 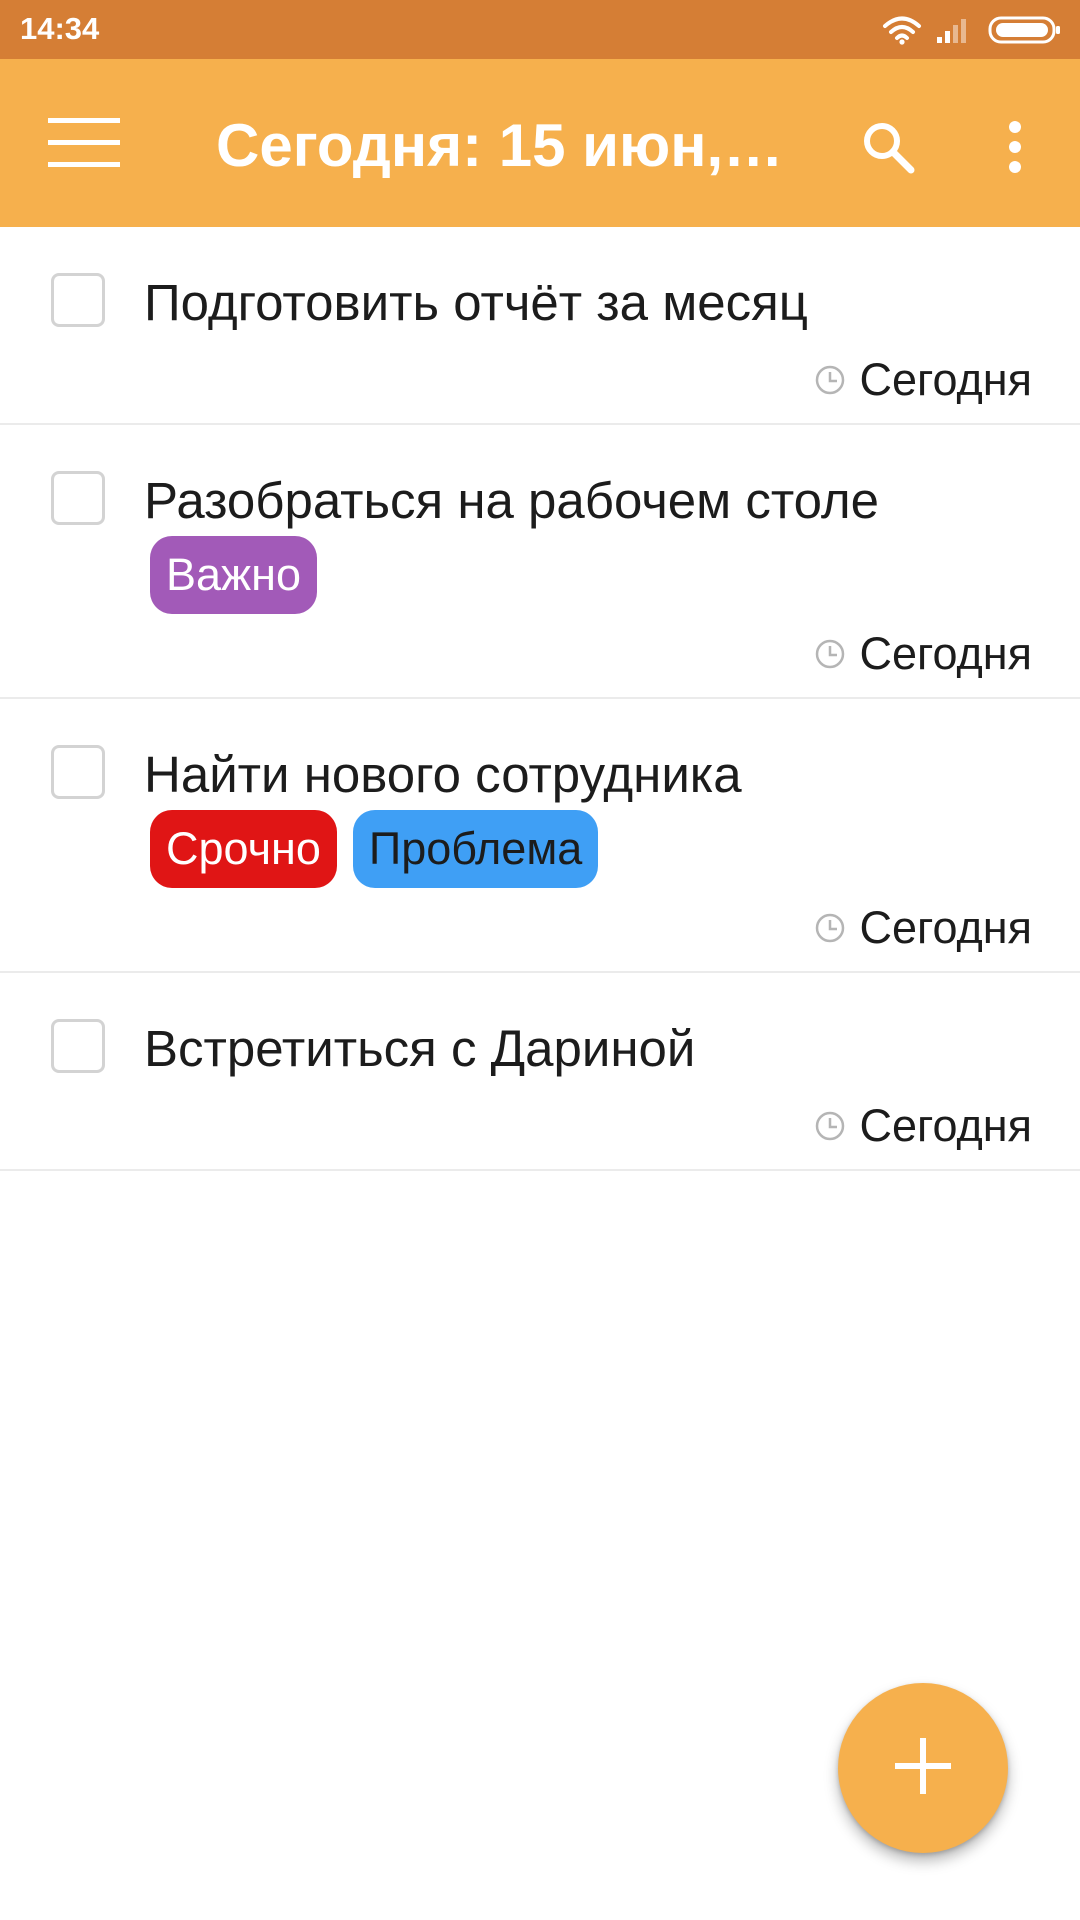 I want to click on menu-button, so click(x=84, y=144).